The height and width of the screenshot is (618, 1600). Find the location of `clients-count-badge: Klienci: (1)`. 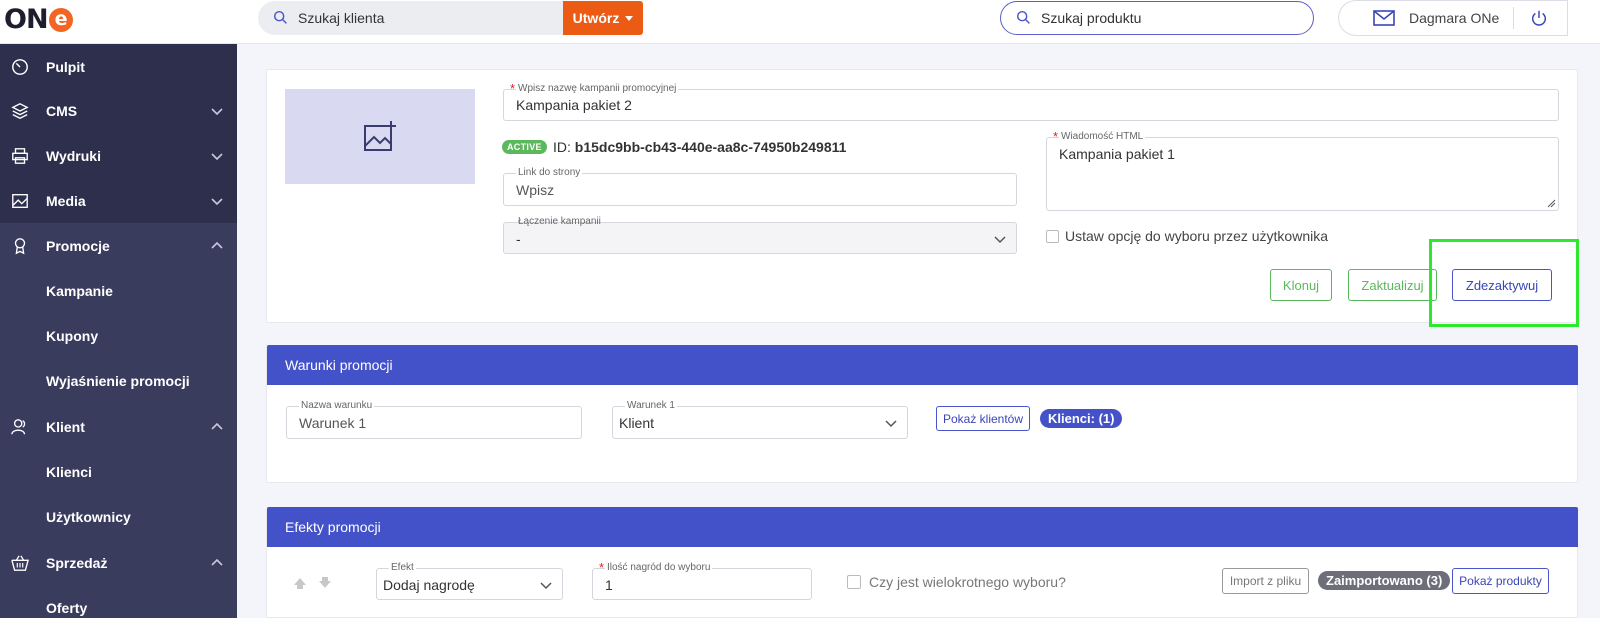

clients-count-badge: Klienci: (1) is located at coordinates (1081, 418).